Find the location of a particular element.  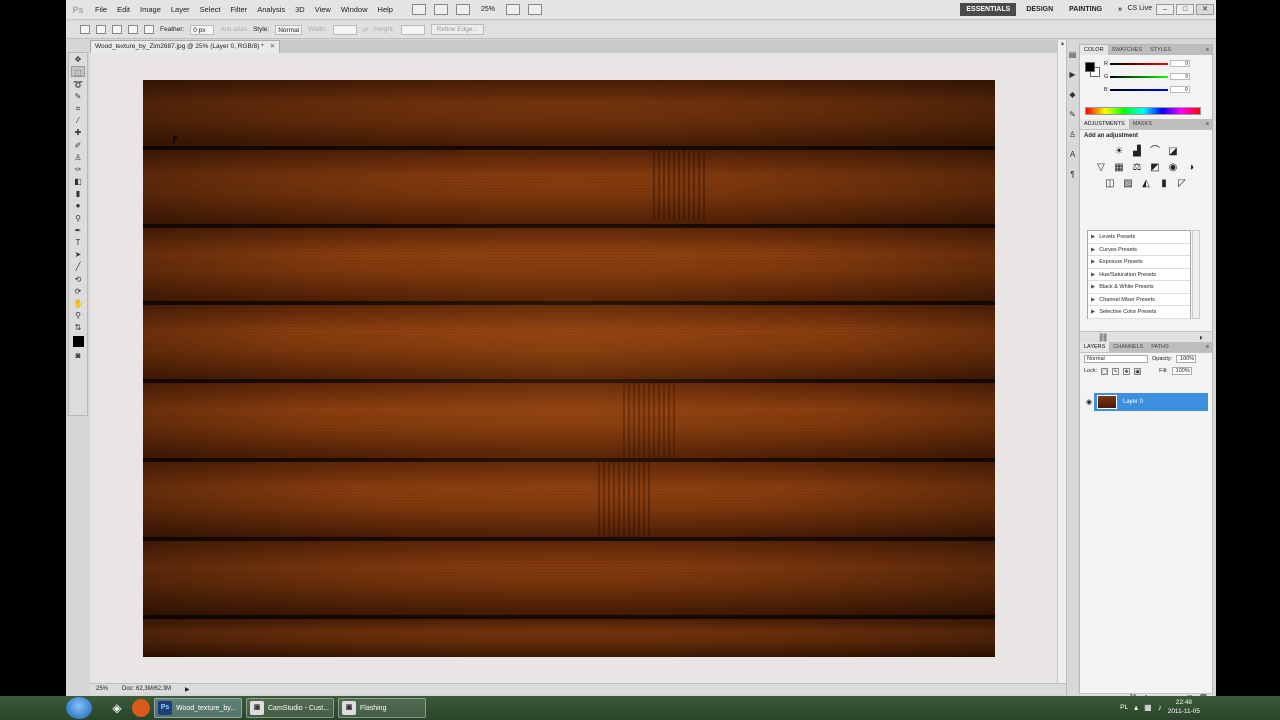

paragraph-panel-icon: ¶ is located at coordinates (1073, 175).